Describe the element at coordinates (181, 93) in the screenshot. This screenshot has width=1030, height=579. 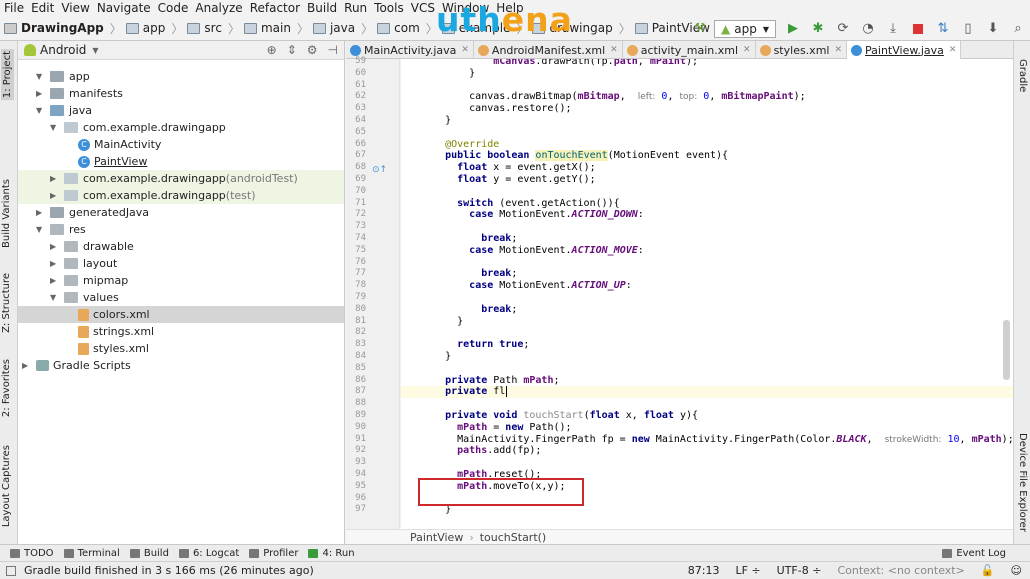
I see `tree-item: ▶ manifests` at that location.